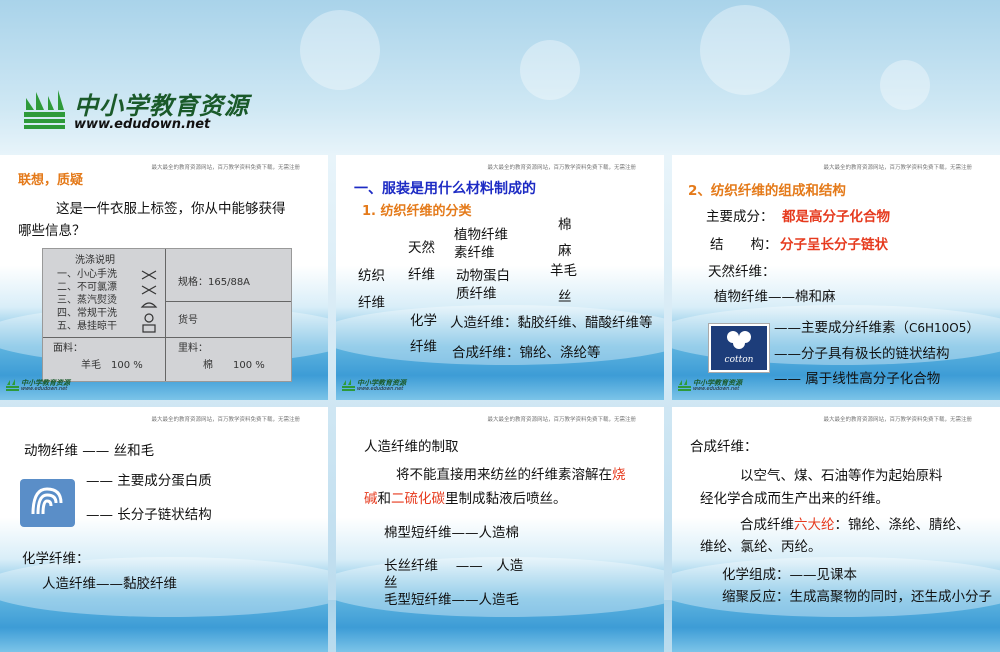  Describe the element at coordinates (841, 476) in the screenshot. I see `paragraph-text: 以空气、煤、石油等作为起始原料` at that location.